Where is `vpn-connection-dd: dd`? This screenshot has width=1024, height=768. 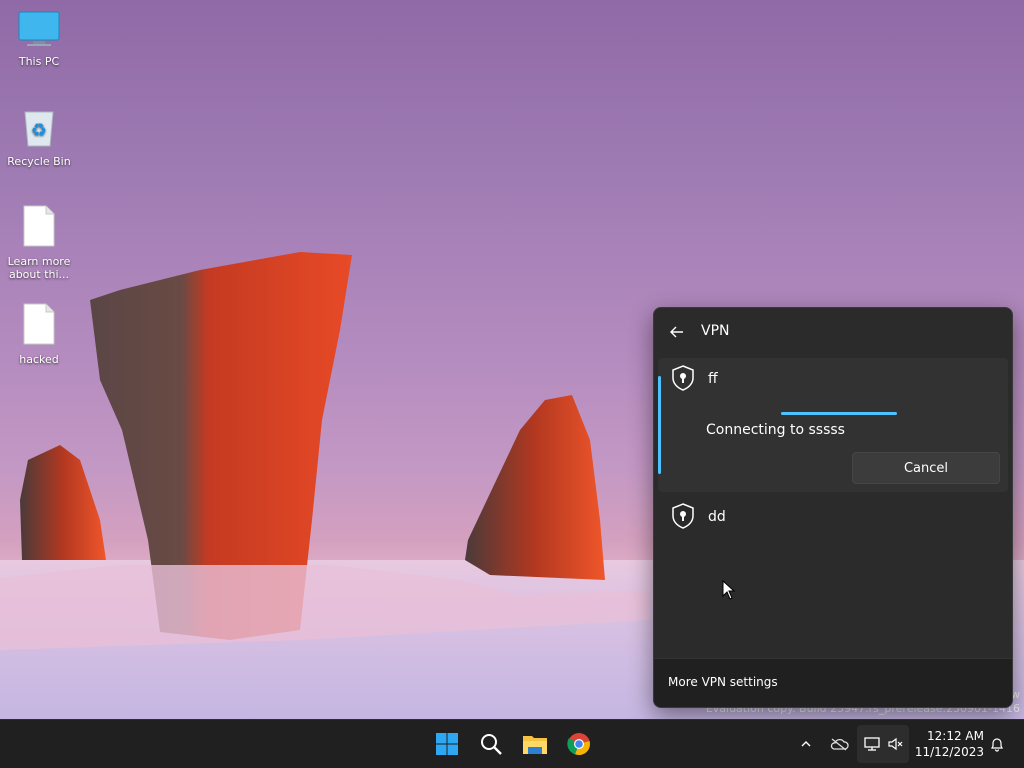
vpn-connection-dd: dd is located at coordinates (833, 521).